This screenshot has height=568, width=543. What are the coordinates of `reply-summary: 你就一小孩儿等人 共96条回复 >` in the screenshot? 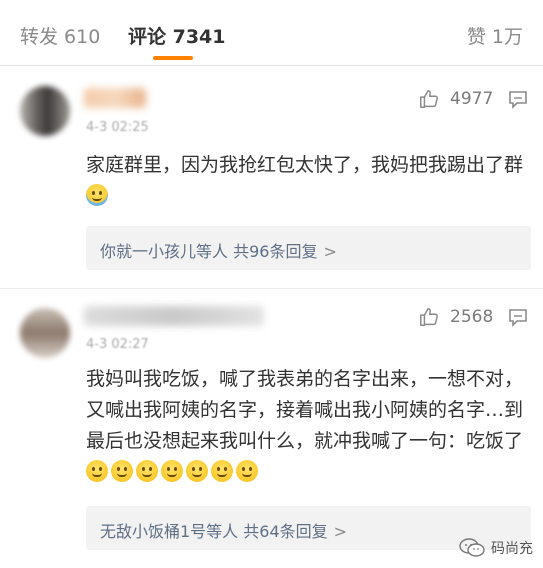 It's located at (308, 248).